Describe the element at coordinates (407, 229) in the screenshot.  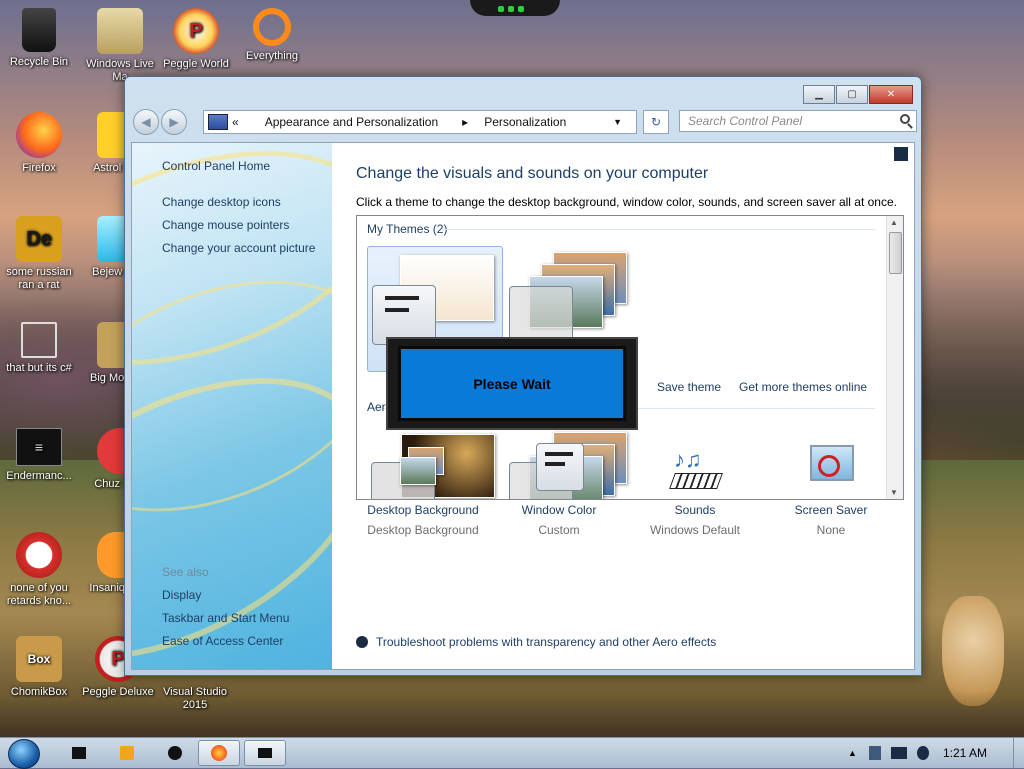
I see `my-themes-heading: My Themes (2)` at that location.